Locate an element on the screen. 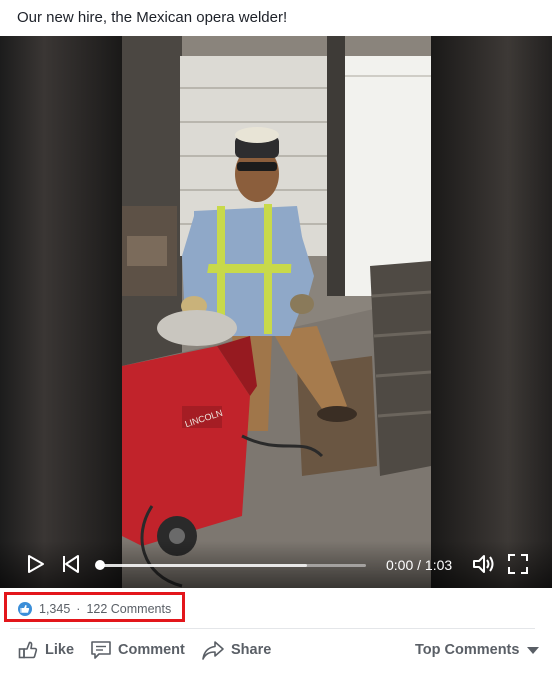  share-icon is located at coordinates (213, 650).